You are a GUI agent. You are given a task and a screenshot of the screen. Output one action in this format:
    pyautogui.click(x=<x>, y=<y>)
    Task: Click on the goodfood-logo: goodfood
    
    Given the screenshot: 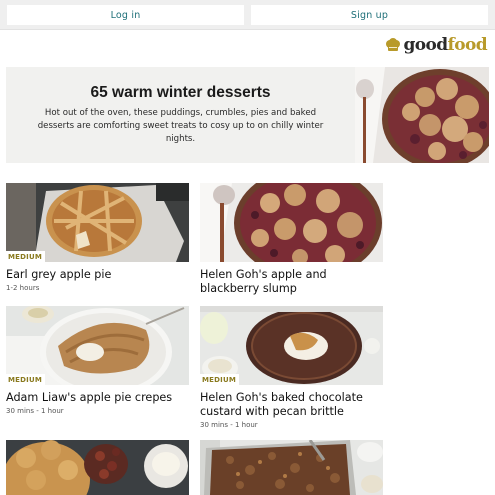 What is the action you would take?
    pyautogui.click(x=436, y=45)
    